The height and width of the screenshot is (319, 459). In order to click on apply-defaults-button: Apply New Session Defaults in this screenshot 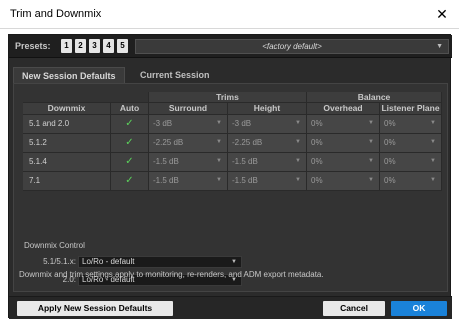, I will do `click(95, 308)`.